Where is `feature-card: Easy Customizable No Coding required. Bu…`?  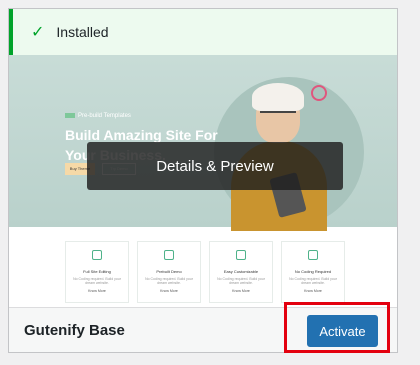
feature-card: Easy Customizable No Coding required. Bu… is located at coordinates (241, 272).